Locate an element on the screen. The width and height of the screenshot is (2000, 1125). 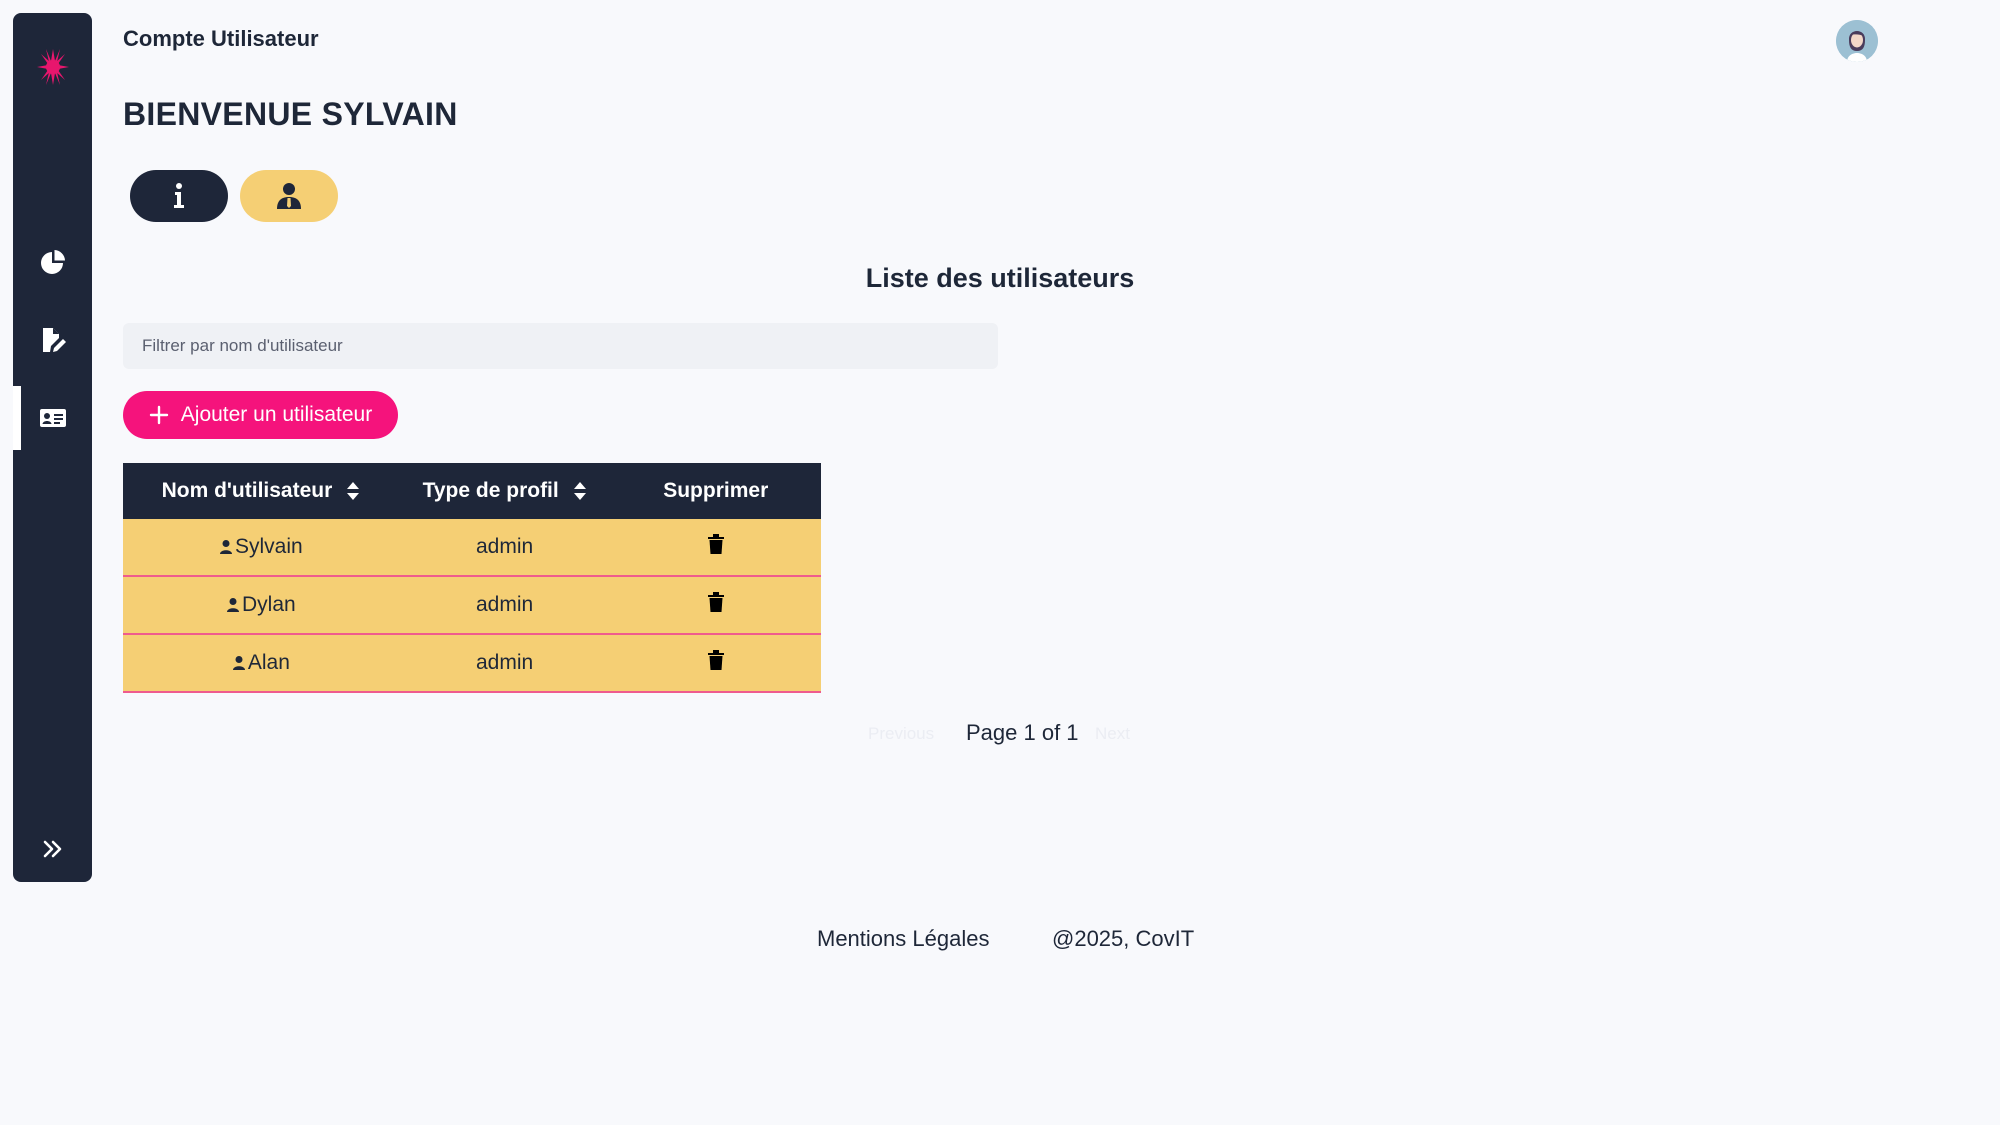
username-cell: Sylvain is located at coordinates (261, 548).